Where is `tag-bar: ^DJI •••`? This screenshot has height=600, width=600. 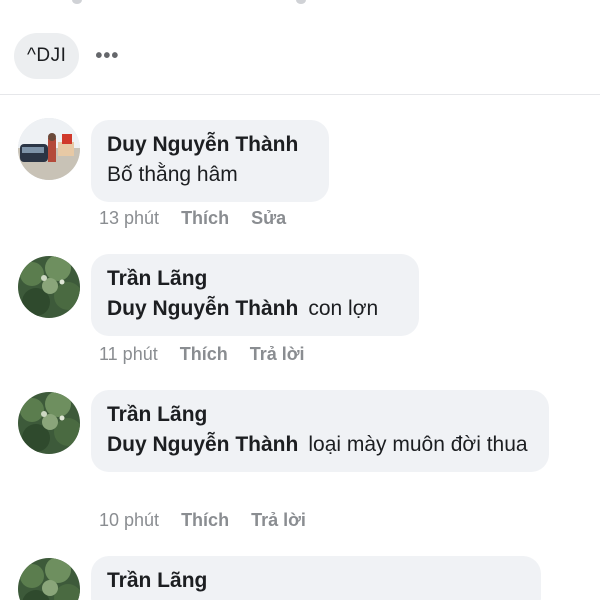 tag-bar: ^DJI ••• is located at coordinates (66, 56).